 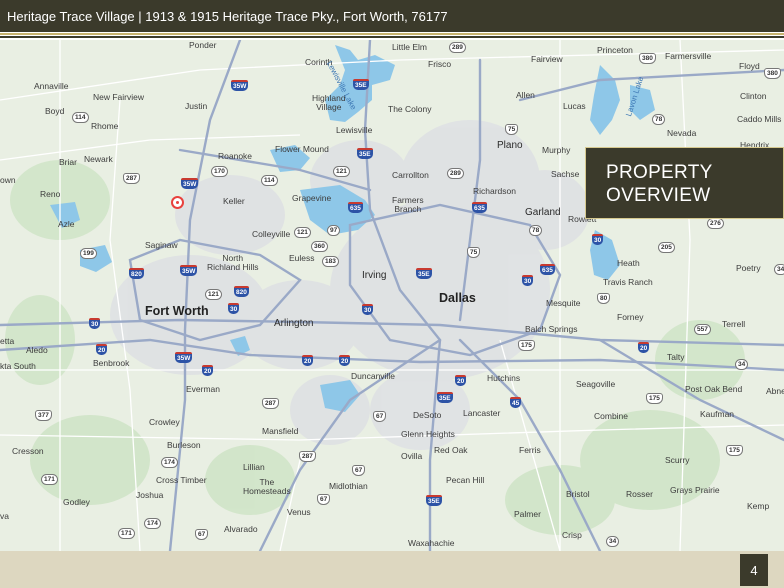 What do you see at coordinates (55, 111) in the screenshot?
I see `map-label-boyd: Boyd` at bounding box center [55, 111].